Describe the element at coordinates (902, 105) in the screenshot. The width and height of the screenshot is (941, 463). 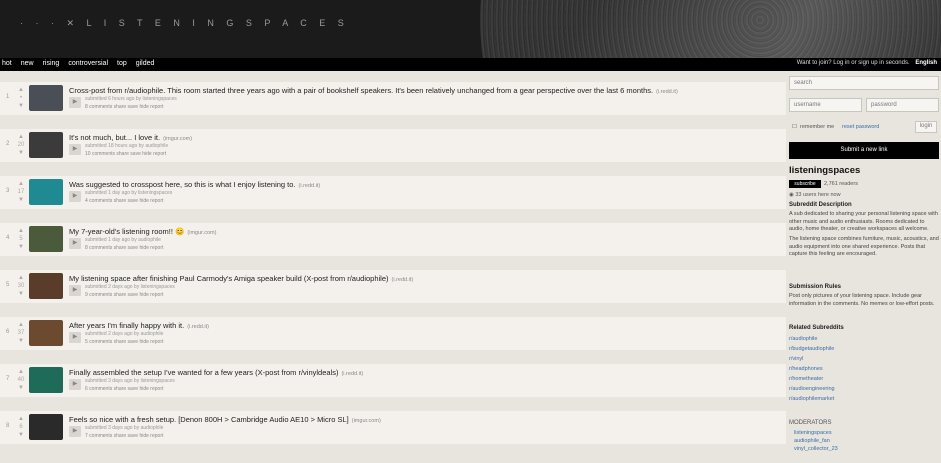
I see `password-field: password` at that location.